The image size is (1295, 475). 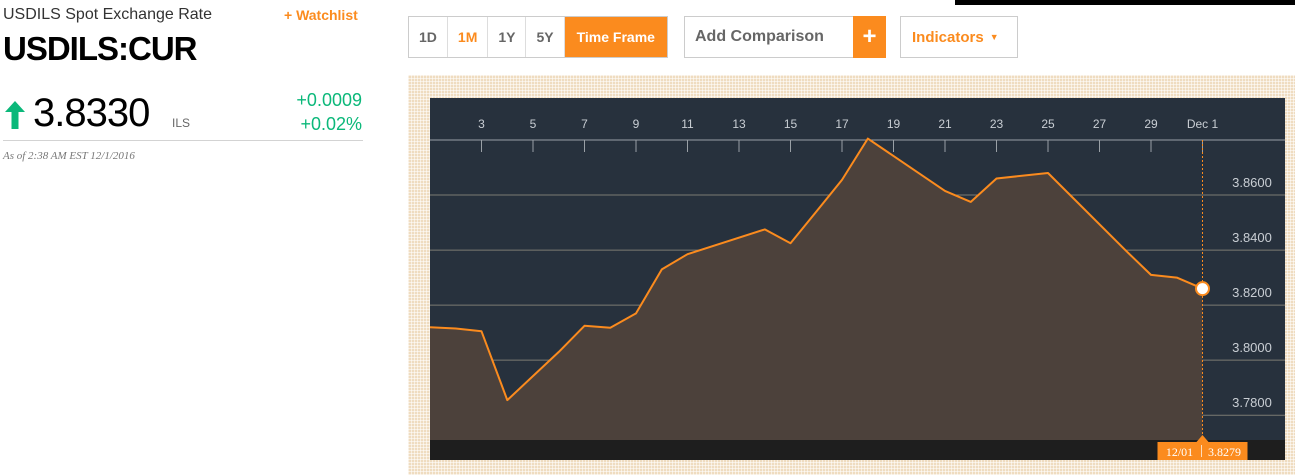 What do you see at coordinates (1202, 289) in the screenshot?
I see `crosshair-marker` at bounding box center [1202, 289].